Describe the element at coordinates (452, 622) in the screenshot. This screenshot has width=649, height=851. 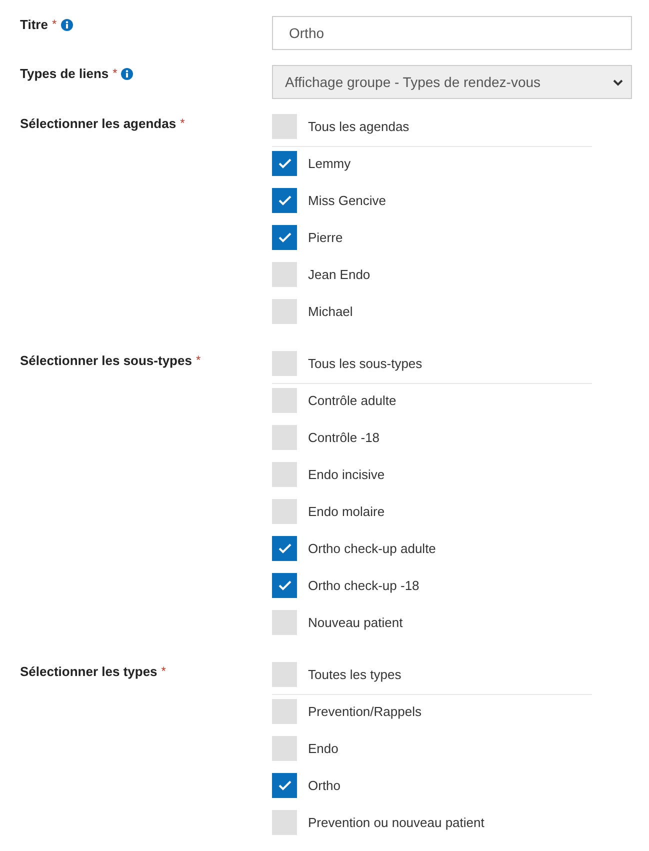
I see `checkbox-option: Nouveau patient` at that location.